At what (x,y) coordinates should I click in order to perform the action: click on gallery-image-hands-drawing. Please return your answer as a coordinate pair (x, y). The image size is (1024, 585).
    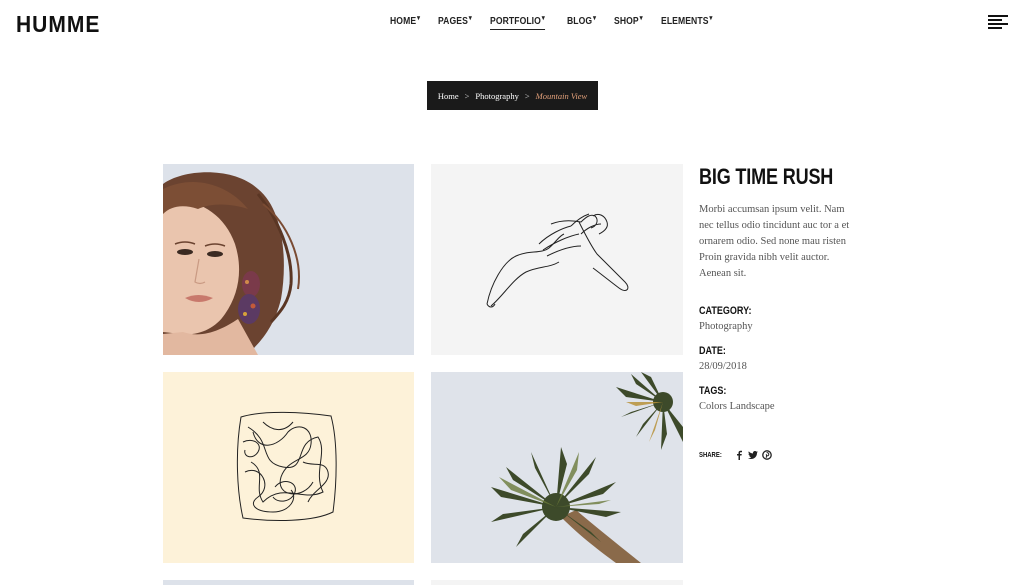
    Looking at the image, I should click on (557, 259).